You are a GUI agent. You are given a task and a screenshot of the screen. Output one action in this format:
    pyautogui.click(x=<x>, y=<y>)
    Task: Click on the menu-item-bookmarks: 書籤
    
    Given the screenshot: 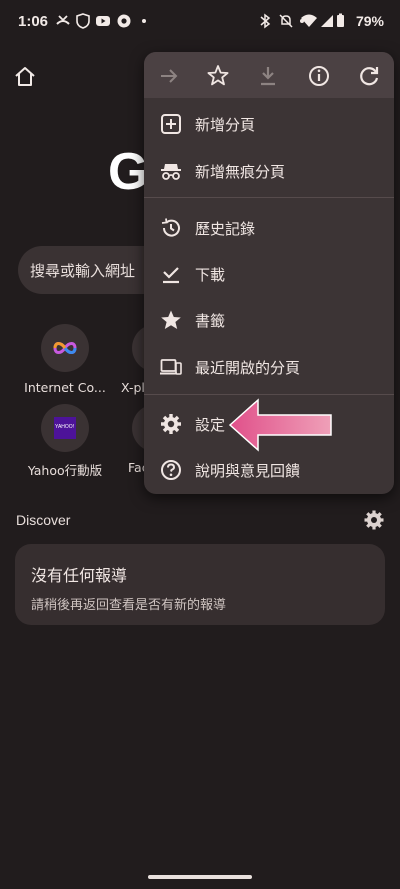 What is the action you would take?
    pyautogui.click(x=269, y=320)
    